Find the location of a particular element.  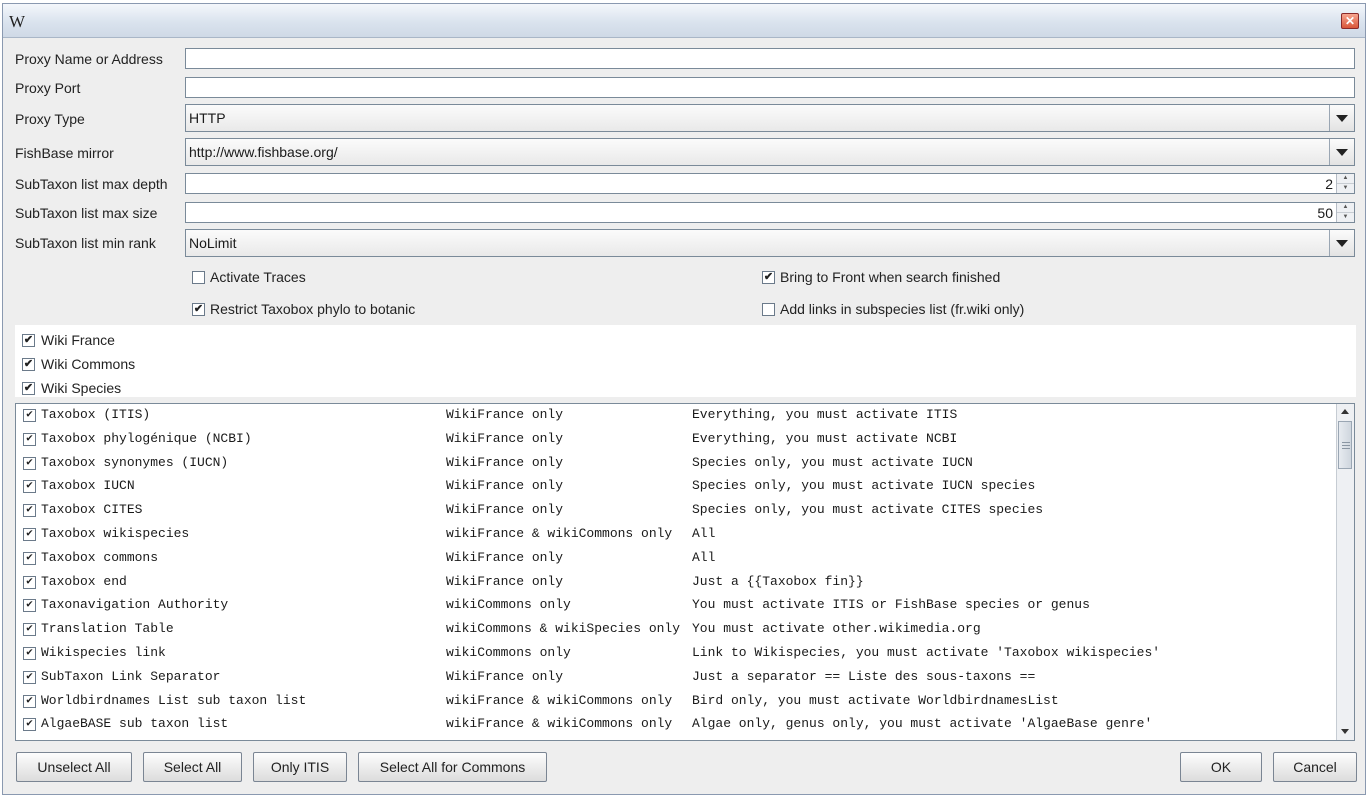

add-links-checkbox is located at coordinates (768, 309).